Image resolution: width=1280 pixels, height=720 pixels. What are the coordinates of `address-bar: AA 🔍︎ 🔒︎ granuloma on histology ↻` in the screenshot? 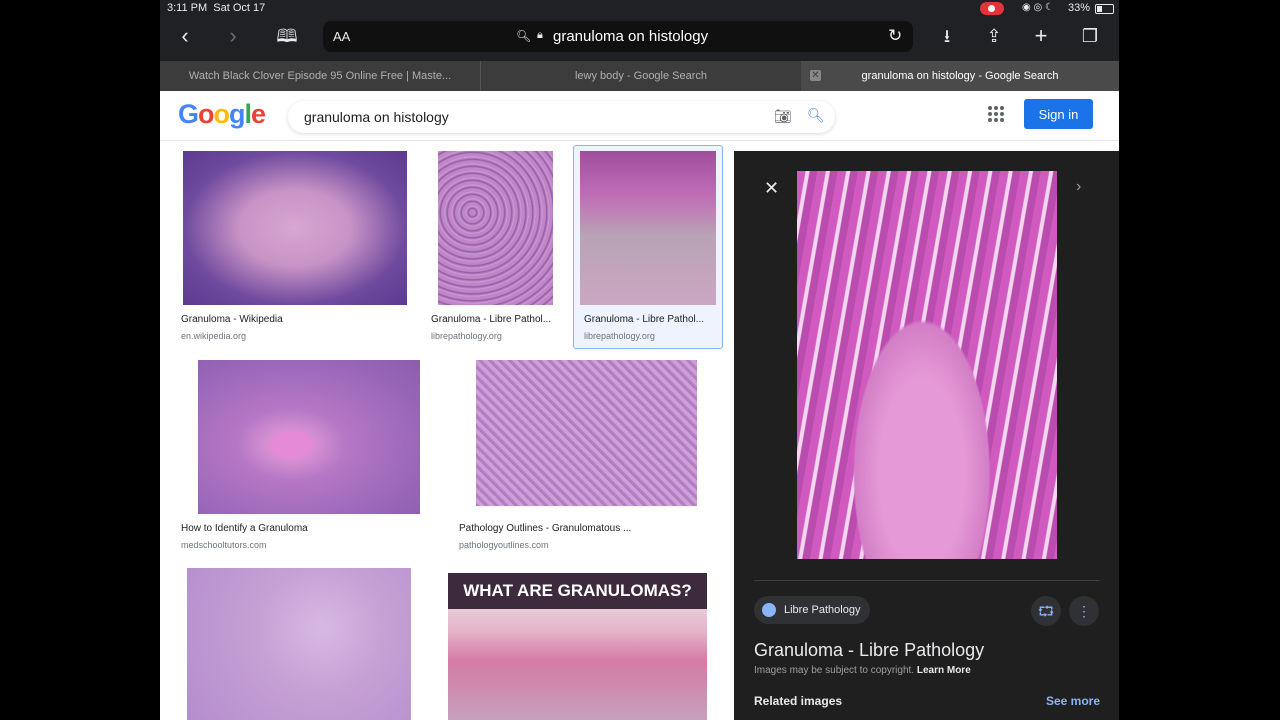 It's located at (618, 36).